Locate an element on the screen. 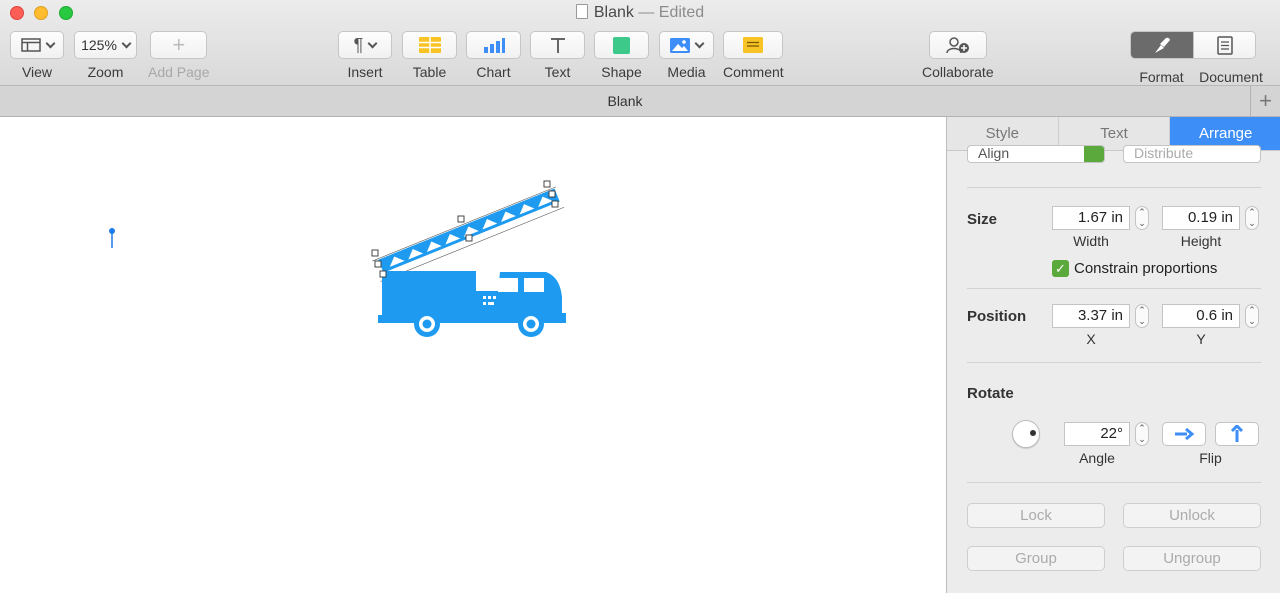 This screenshot has height=593, width=1280. y-stepper: ⌃ ⌄ is located at coordinates (1252, 316).